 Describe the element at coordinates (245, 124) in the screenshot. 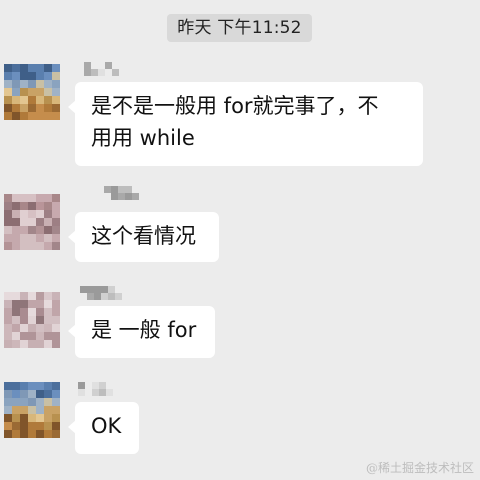

I see `message-bubble: 是不是一般用 for就完事了，不 用用 while` at that location.